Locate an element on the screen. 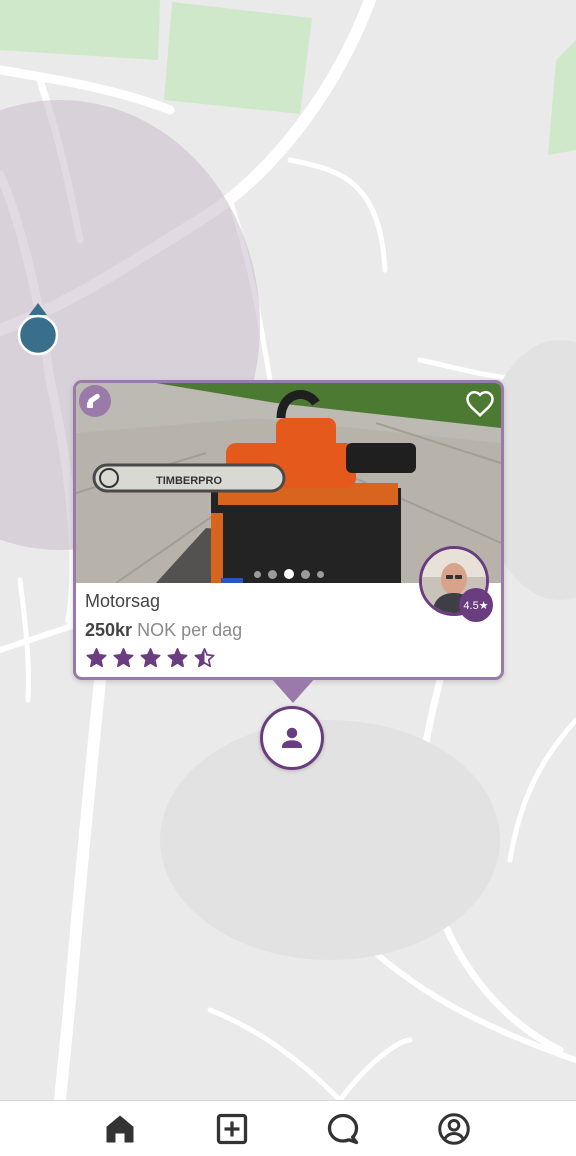 This screenshot has height=1156, width=576. heart-outline-icon is located at coordinates (480, 404).